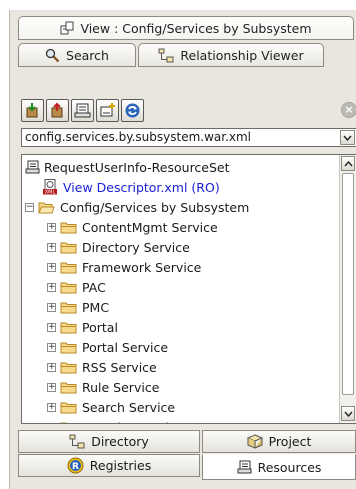 This screenshot has height=489, width=356. I want to click on descriptor-select-value: config.services.by.subsystem.war.xml, so click(138, 137).